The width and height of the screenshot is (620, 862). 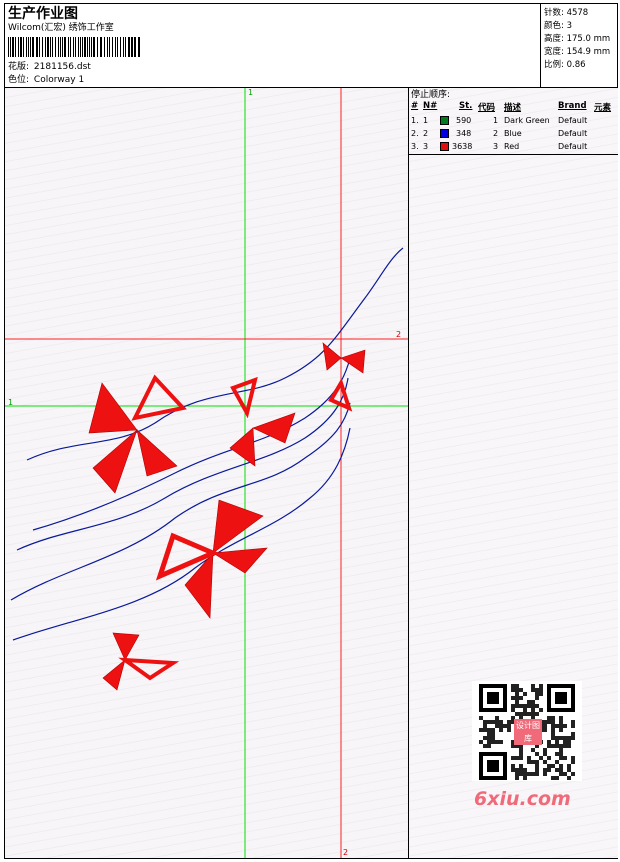 What do you see at coordinates (19, 80) in the screenshot?
I see `colorway-label: 色位:` at bounding box center [19, 80].